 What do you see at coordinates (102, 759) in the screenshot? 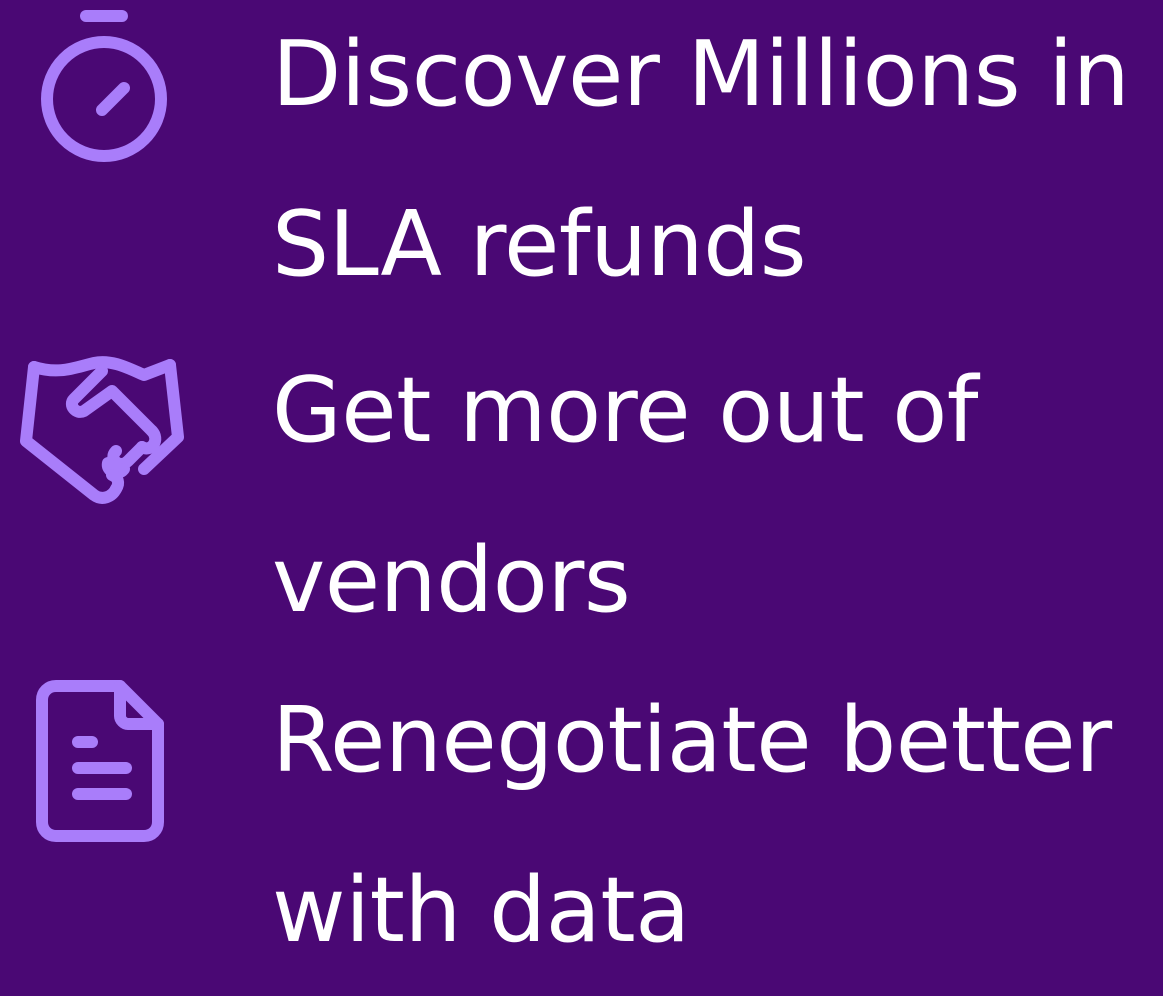
I see `document-icon` at bounding box center [102, 759].